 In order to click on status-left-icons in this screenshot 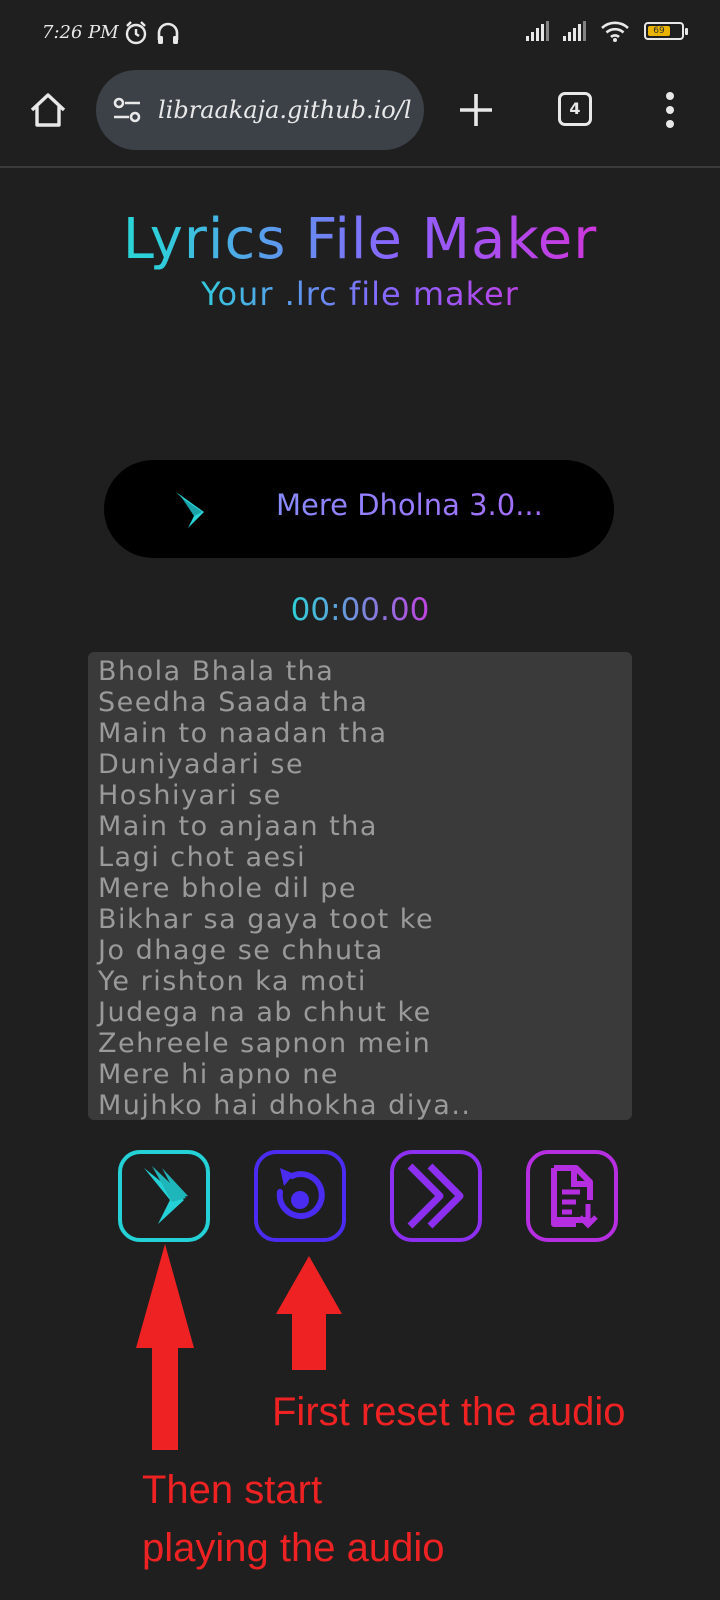, I will do `click(152, 33)`.